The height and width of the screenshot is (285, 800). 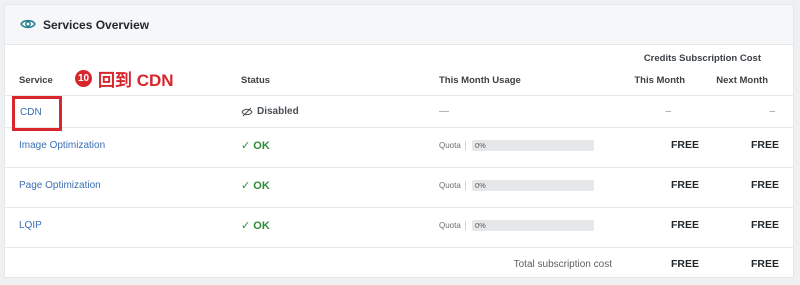 What do you see at coordinates (399, 25) in the screenshot?
I see `card-header: Services Overview` at bounding box center [399, 25].